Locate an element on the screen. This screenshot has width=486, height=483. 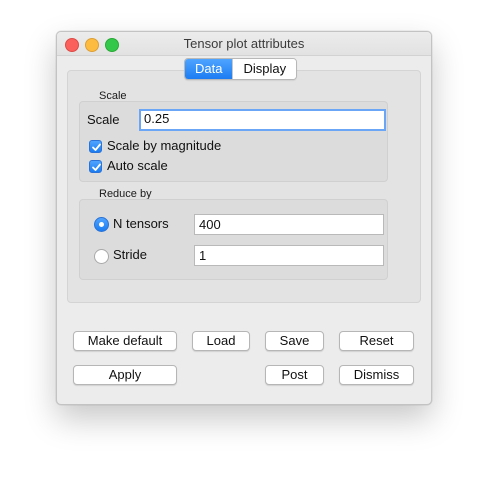
reset-button: Reset is located at coordinates (376, 341).